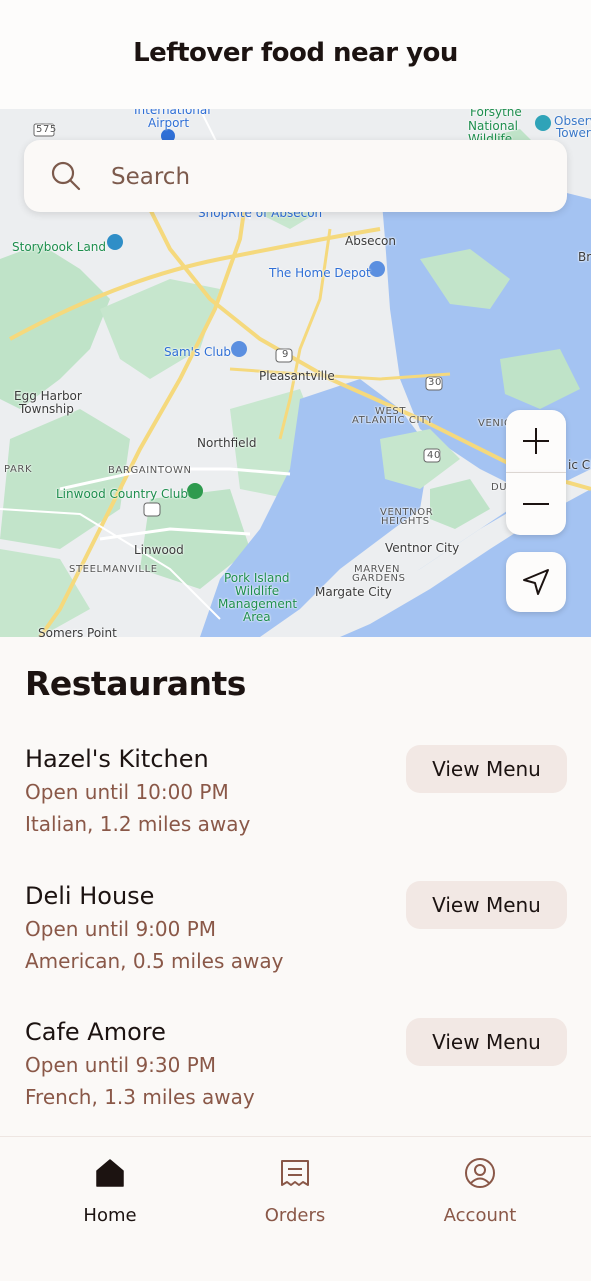 The image size is (591, 1281). What do you see at coordinates (435, 382) in the screenshot?
I see `map-label-route-30: 30` at bounding box center [435, 382].